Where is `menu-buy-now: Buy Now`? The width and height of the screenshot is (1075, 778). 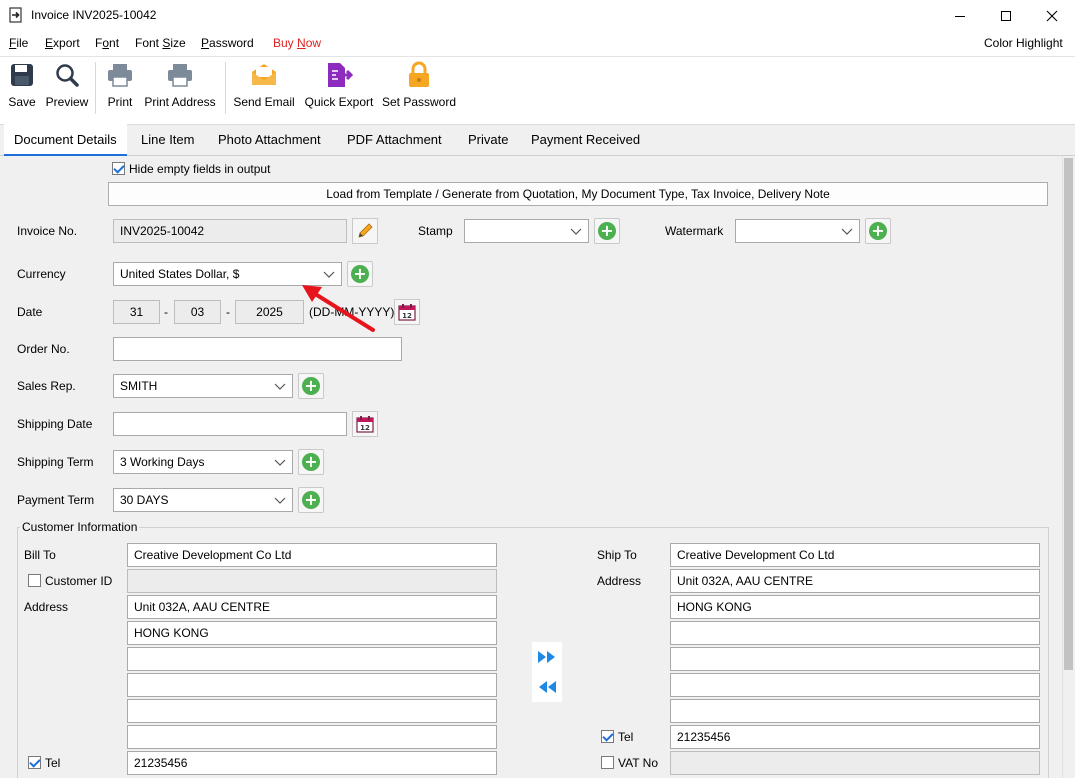 menu-buy-now: Buy Now is located at coordinates (297, 43).